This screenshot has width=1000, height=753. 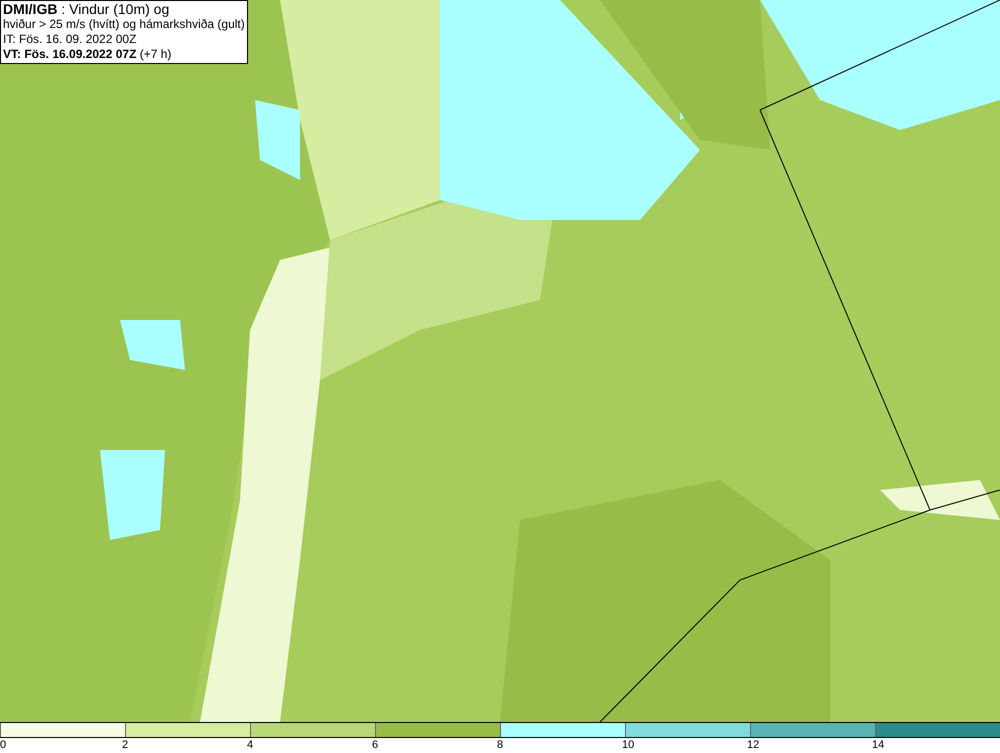 What do you see at coordinates (70, 39) in the screenshot?
I see `caption-text: IT: Fös. 16. 09. 2022 00Z` at bounding box center [70, 39].